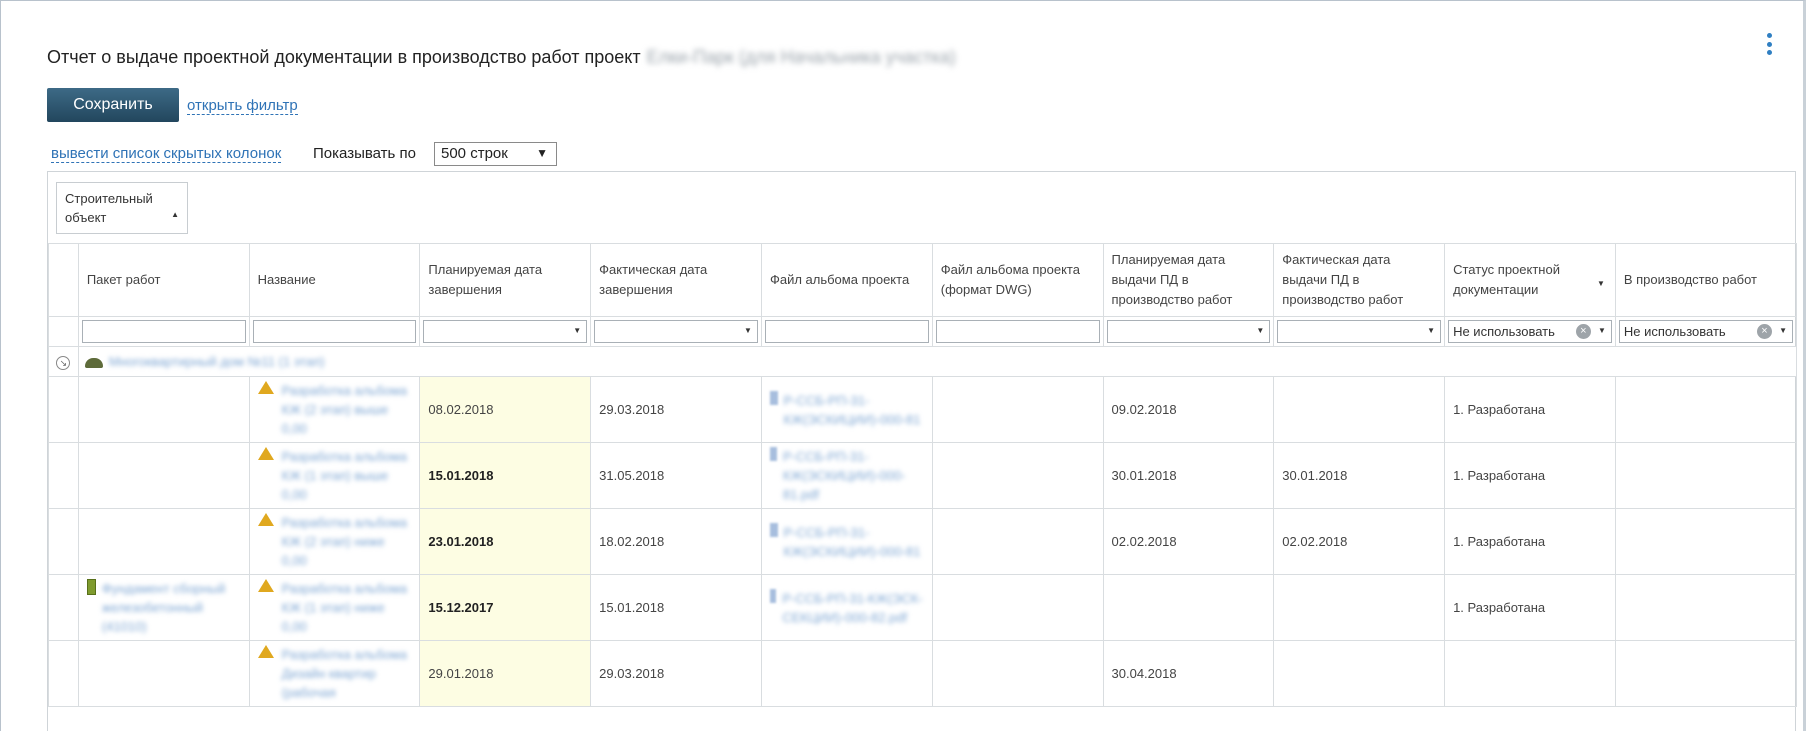 This screenshot has height=731, width=1806. I want to click on filter-select-status: Не использовать × ▼, so click(1530, 331).